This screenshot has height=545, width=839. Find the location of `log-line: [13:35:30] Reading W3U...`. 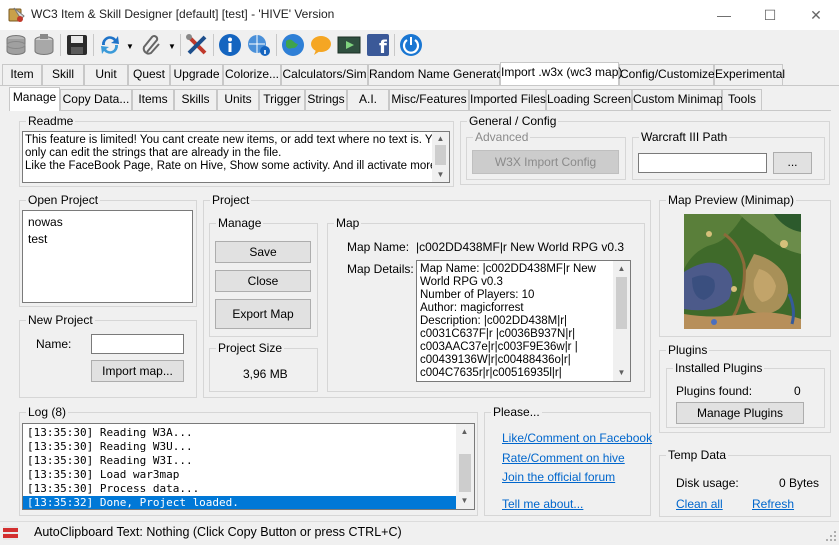

log-line: [13:35:30] Reading W3U... is located at coordinates (239, 447).